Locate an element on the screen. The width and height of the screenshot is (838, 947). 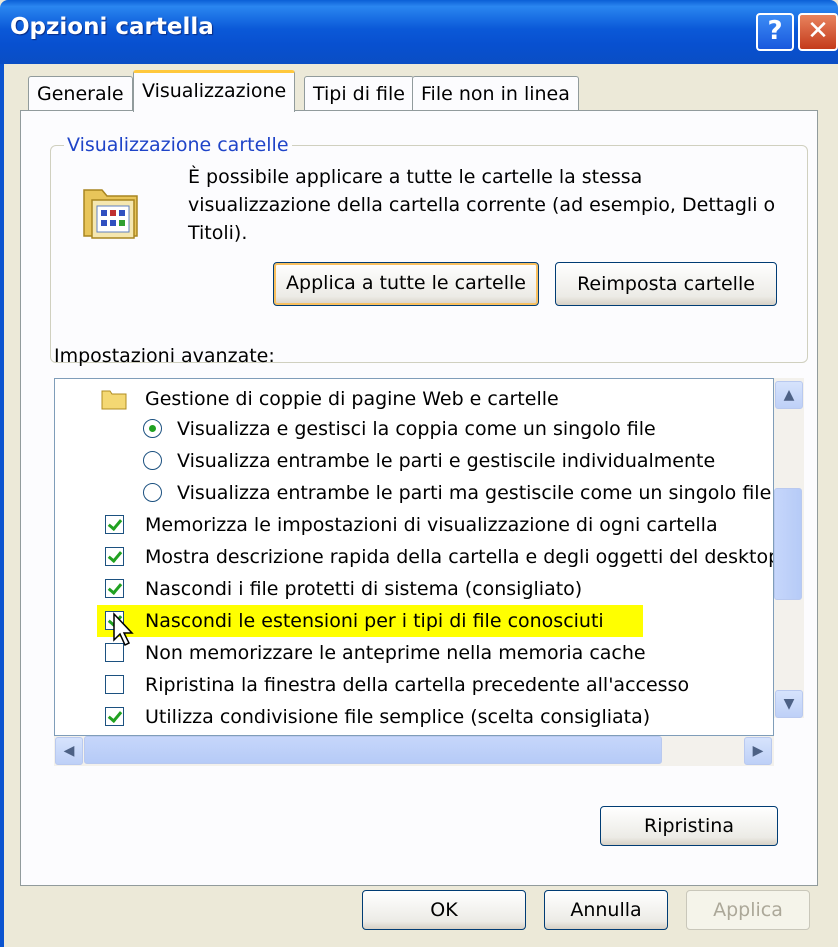
apply-to-all-folders-button: Applica a tutte le cartelle is located at coordinates (406, 284).